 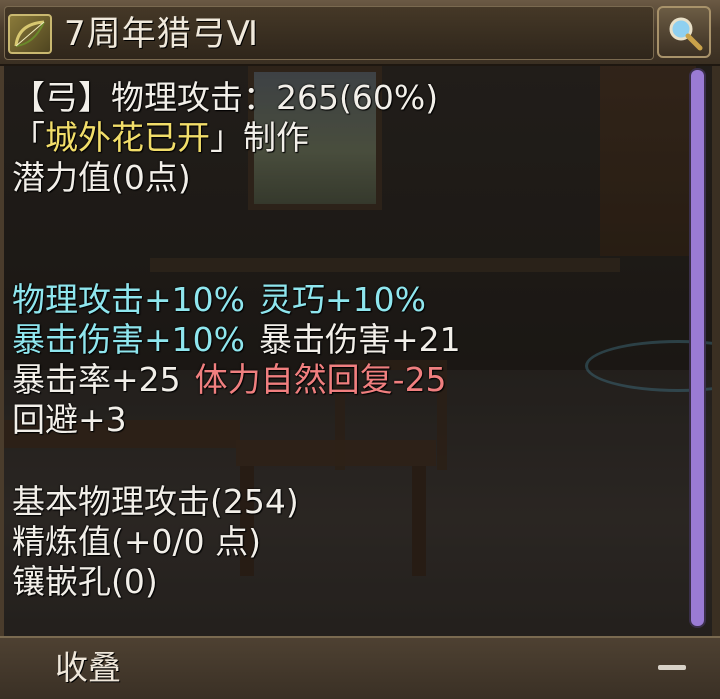 I want to click on bonus-row-2: 暴击伤害+10% 暴击伤害+21, so click(x=236, y=340).